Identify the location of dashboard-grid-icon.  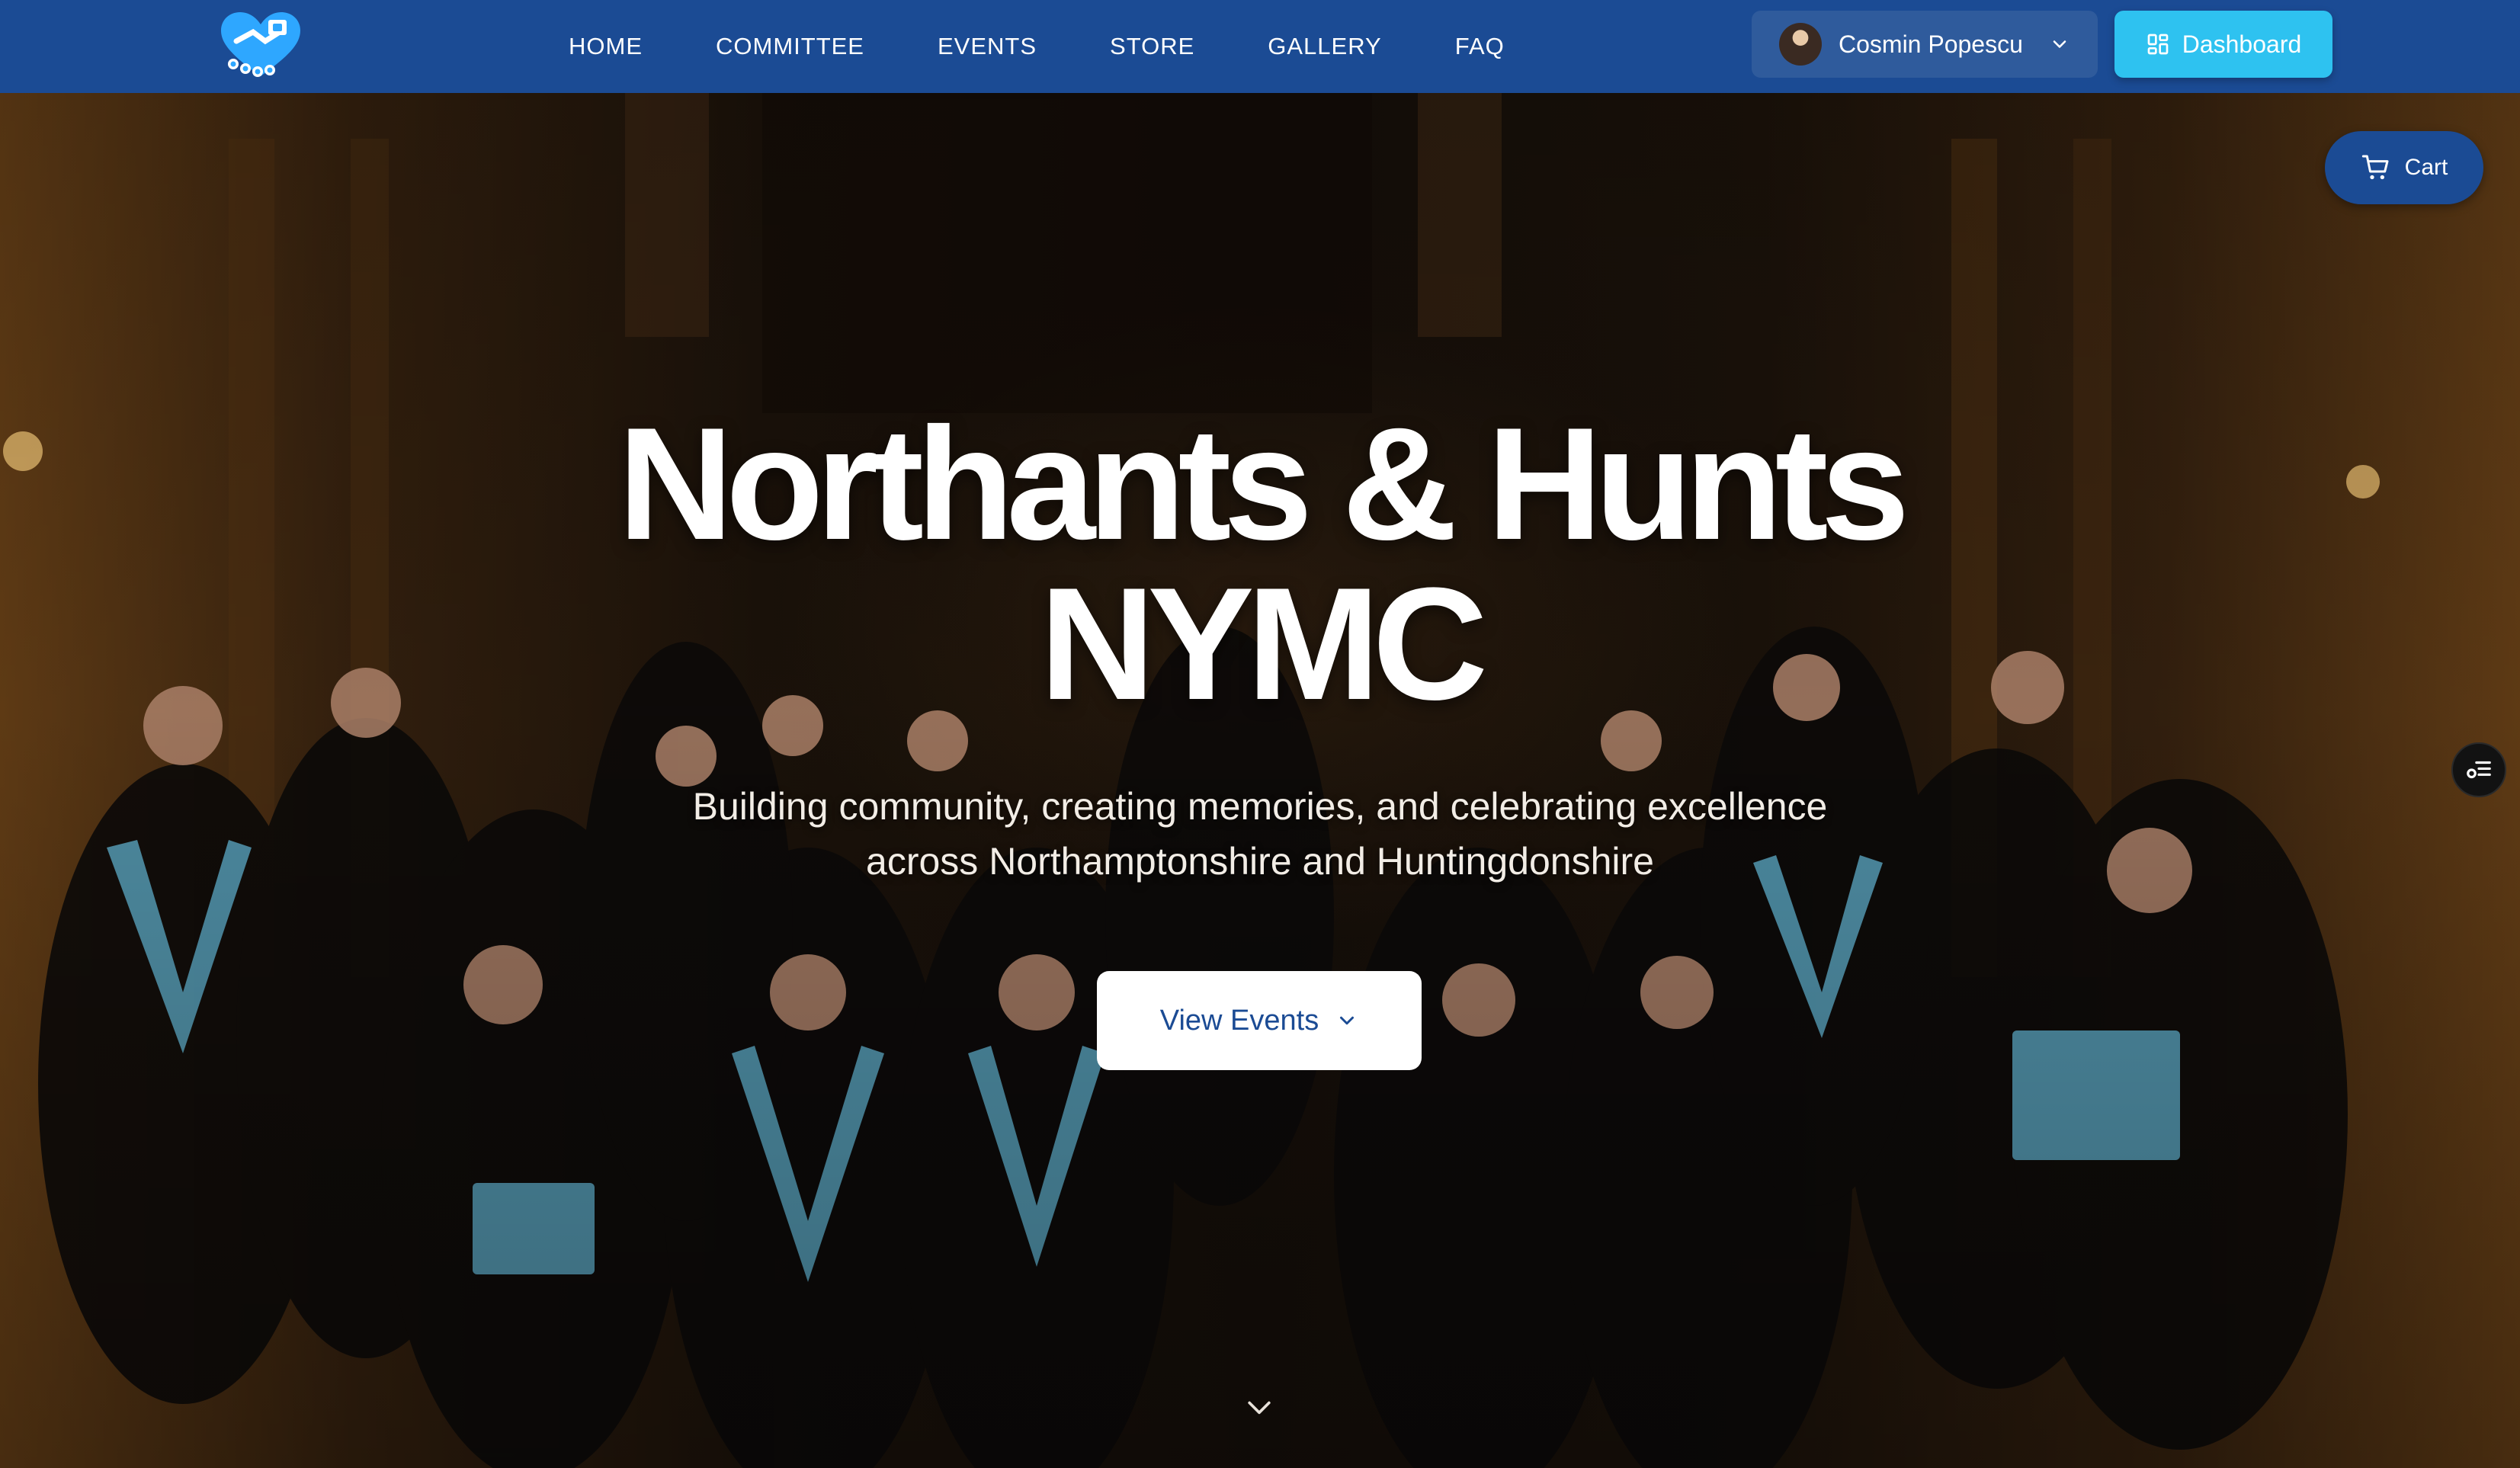
(2158, 44).